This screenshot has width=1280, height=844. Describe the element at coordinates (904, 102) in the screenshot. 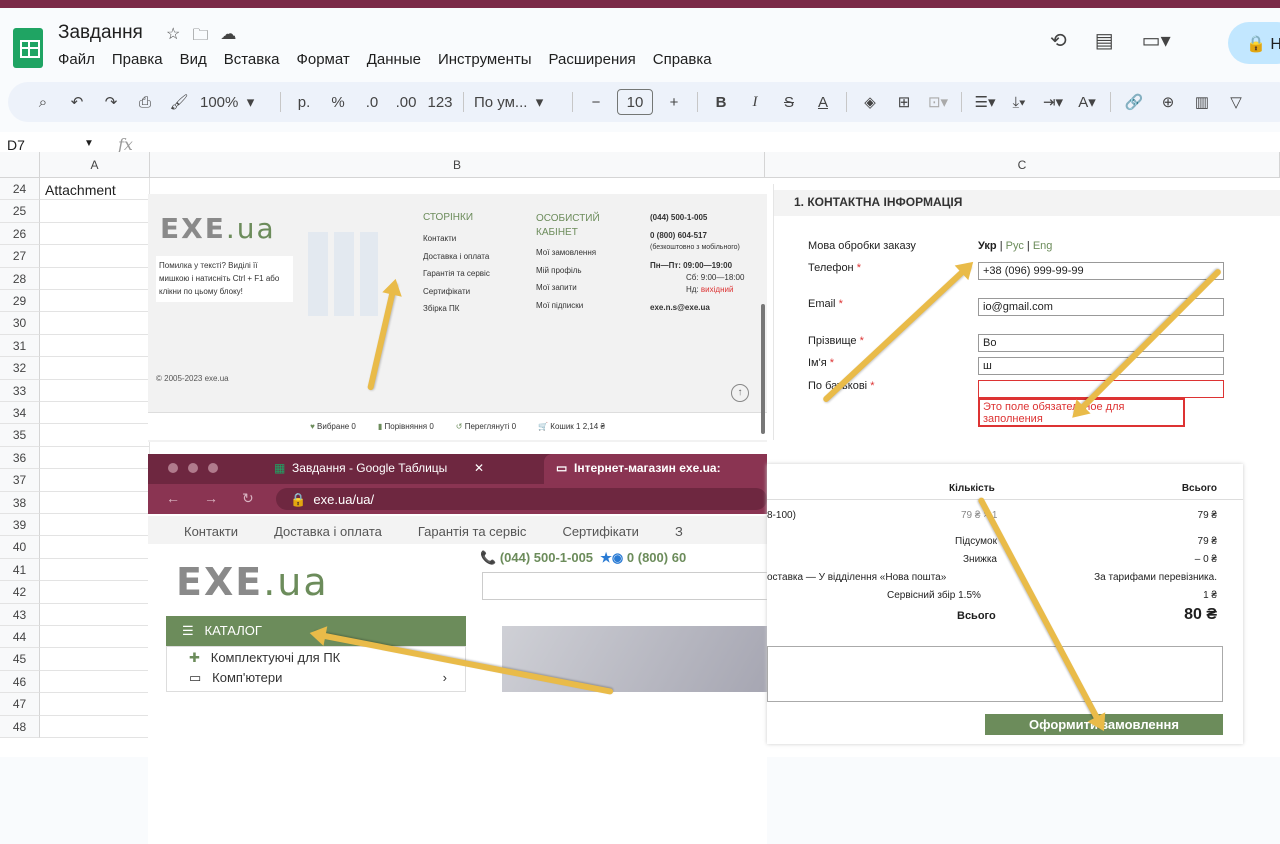

I see `borders-icon: ⊞` at that location.